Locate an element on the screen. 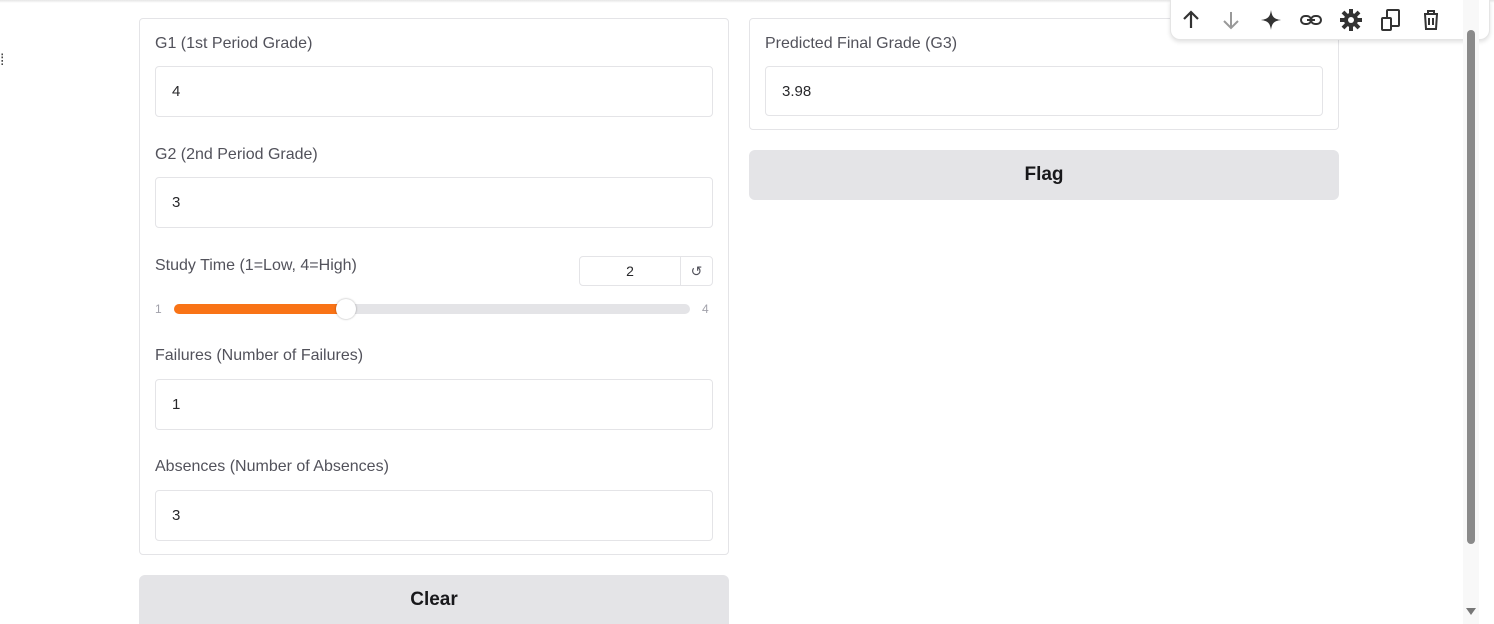 Image resolution: width=1494 pixels, height=624 pixels. transform-icon is located at coordinates (1391, 20).